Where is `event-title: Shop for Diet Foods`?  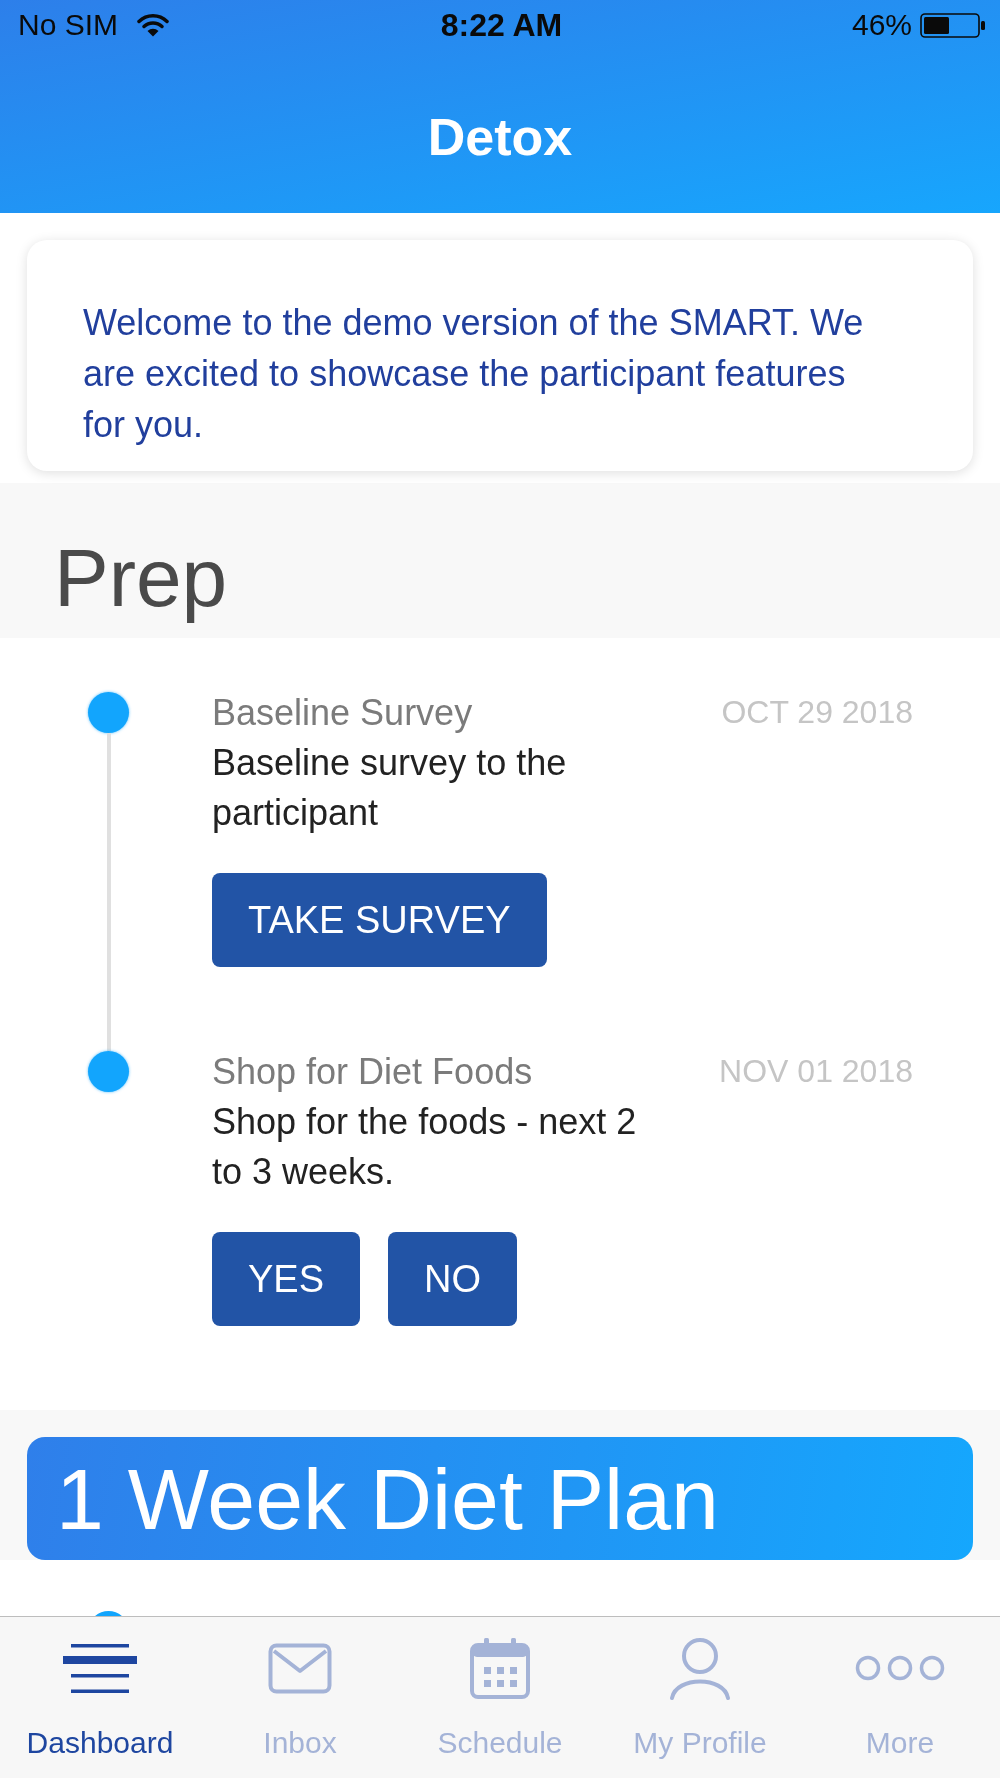 event-title: Shop for Diet Foods is located at coordinates (372, 1071).